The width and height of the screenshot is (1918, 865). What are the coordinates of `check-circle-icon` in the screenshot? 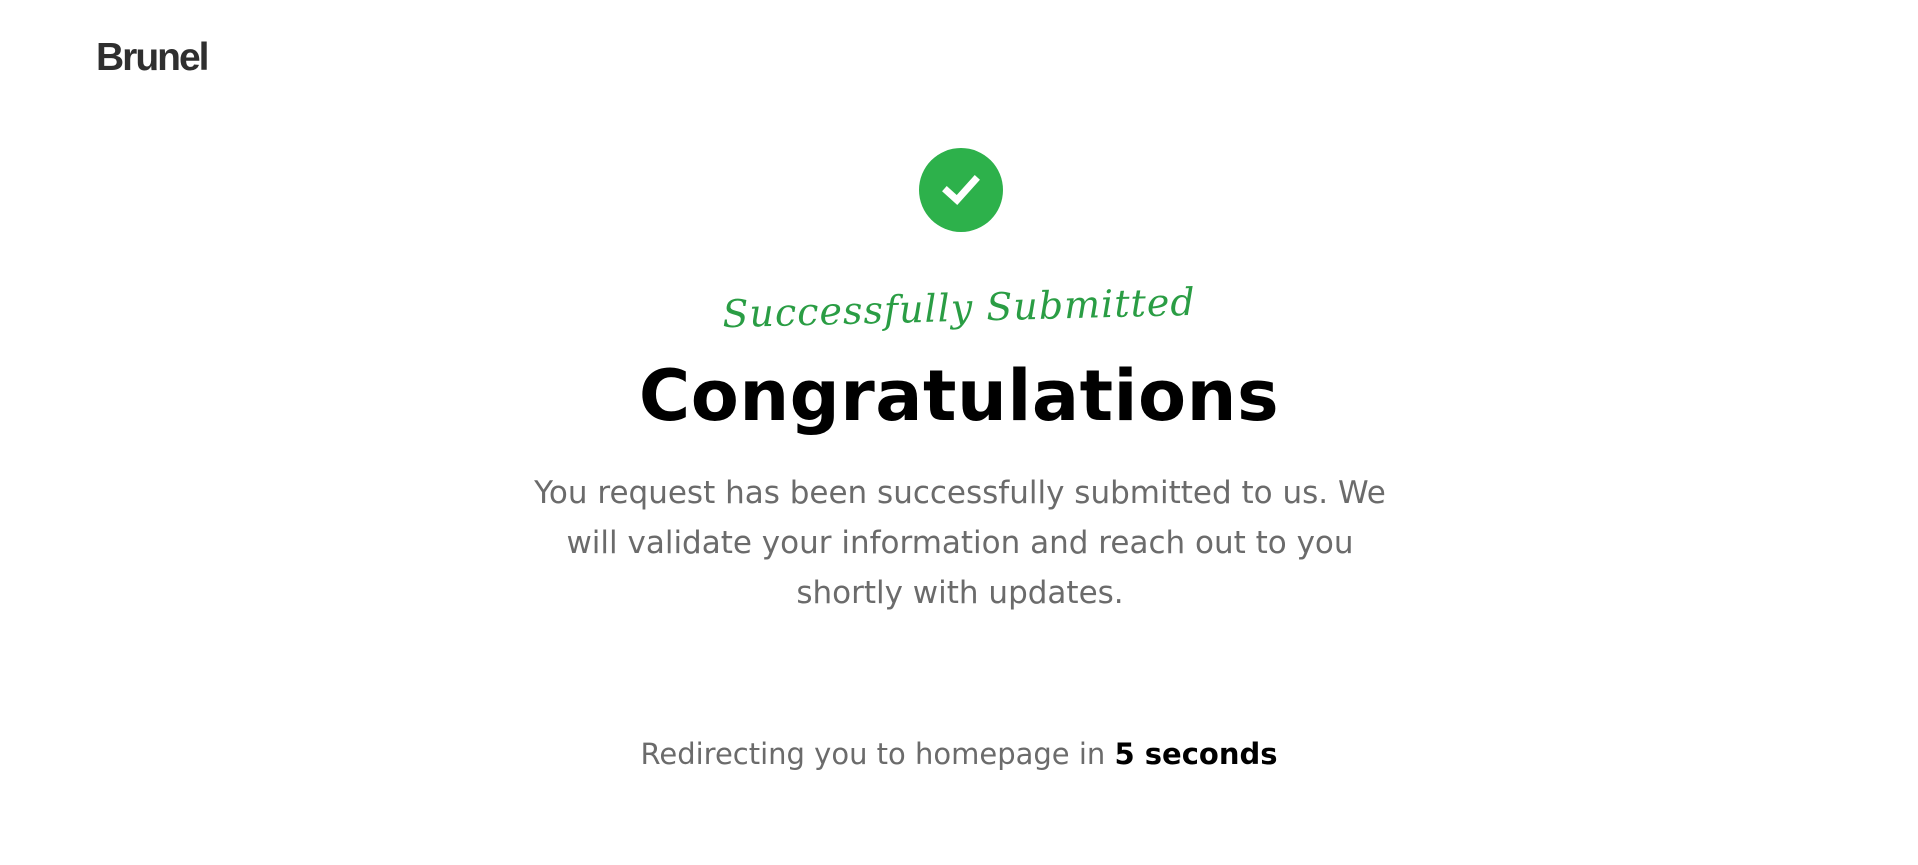 It's located at (961, 190).